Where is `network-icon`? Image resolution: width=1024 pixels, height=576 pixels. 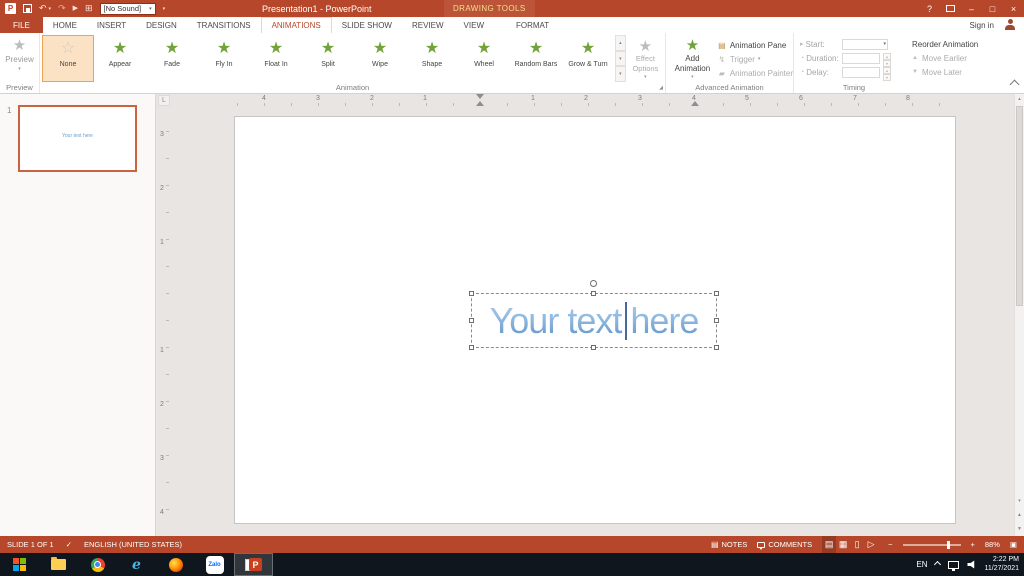 network-icon is located at coordinates (954, 565).